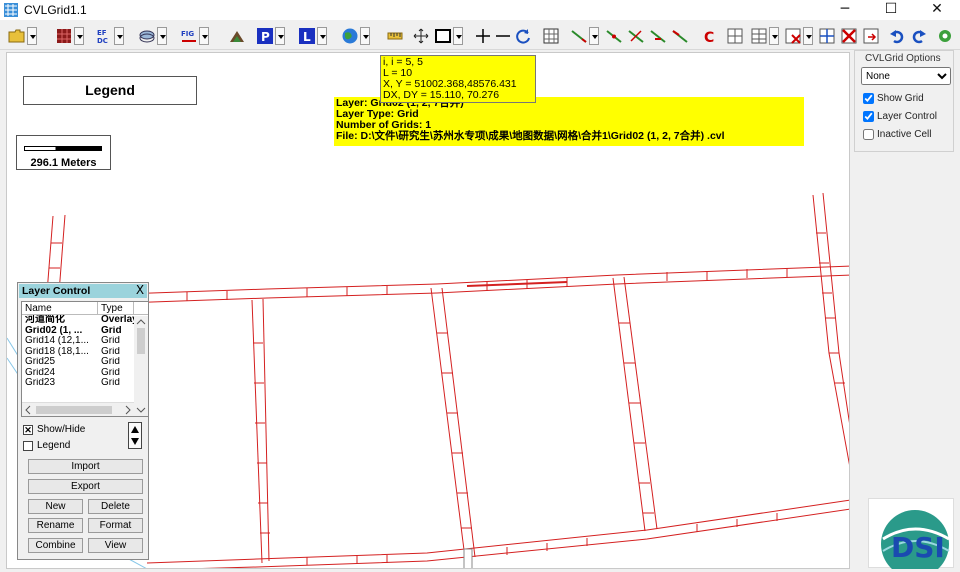 The height and width of the screenshot is (572, 960). What do you see at coordinates (115, 545) in the screenshot?
I see `view-button: View` at bounding box center [115, 545].